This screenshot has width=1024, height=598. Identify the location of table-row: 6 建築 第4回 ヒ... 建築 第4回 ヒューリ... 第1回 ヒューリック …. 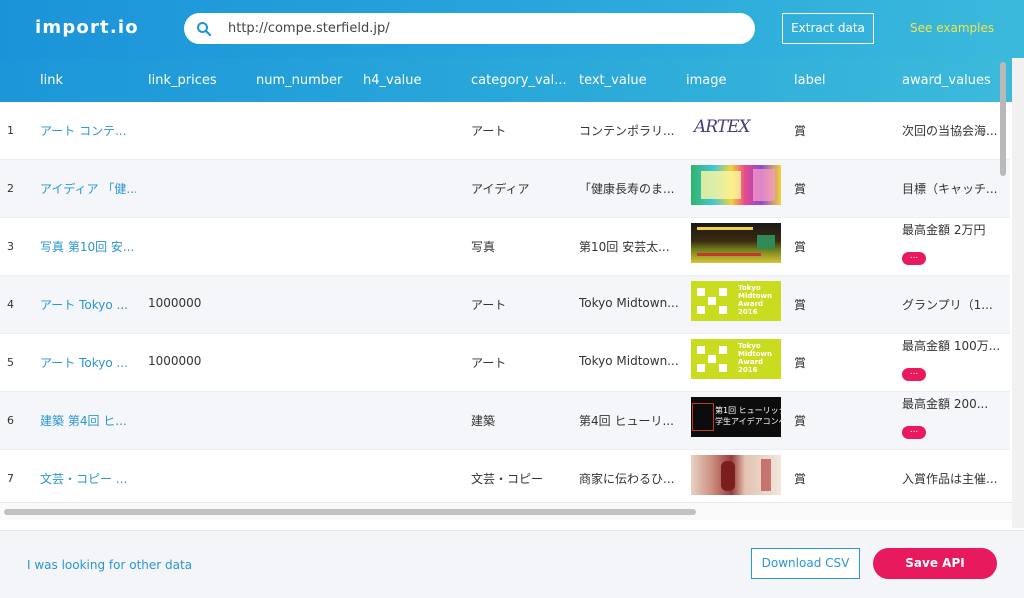
(505, 421).